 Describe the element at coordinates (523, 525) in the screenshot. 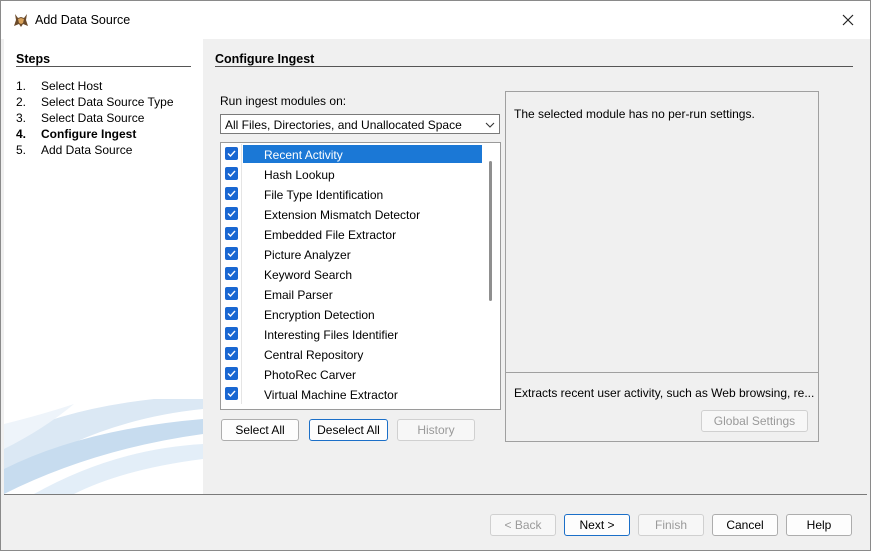

I see `back-button: < Back` at that location.